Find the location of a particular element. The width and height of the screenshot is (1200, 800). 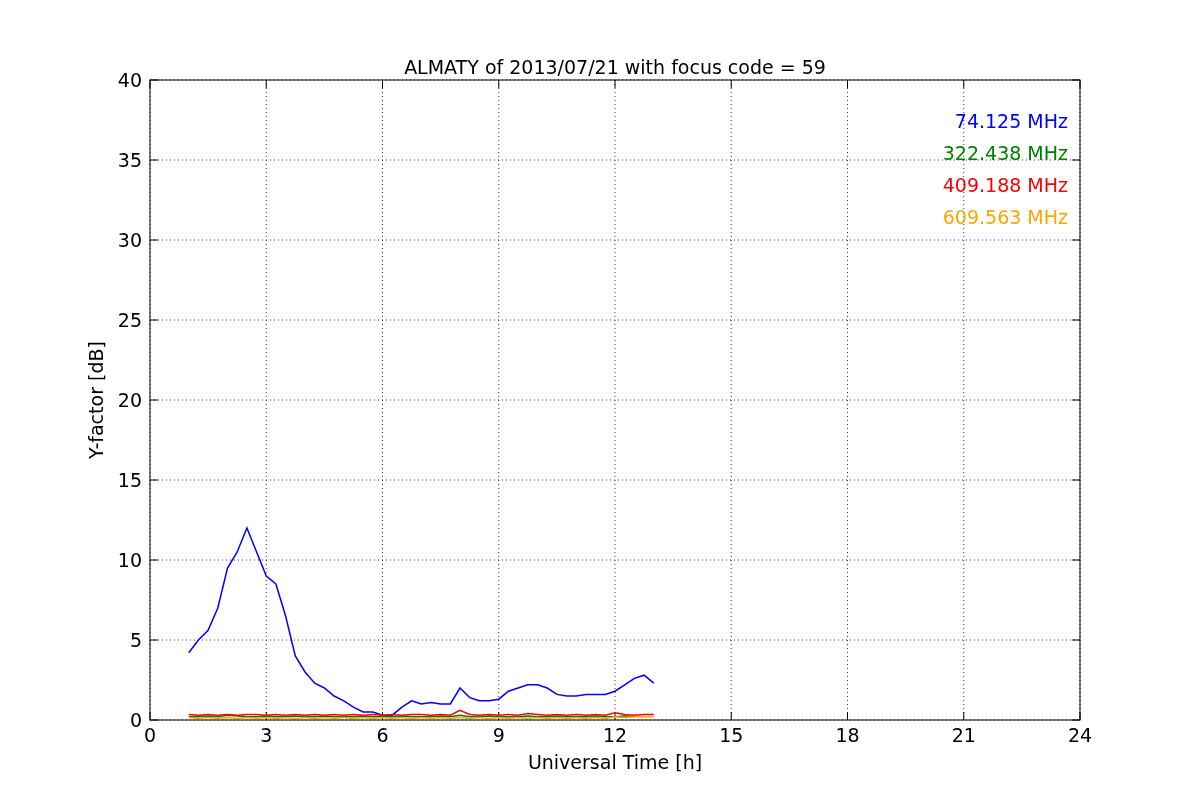

x-tick-label: 18 is located at coordinates (847, 735).